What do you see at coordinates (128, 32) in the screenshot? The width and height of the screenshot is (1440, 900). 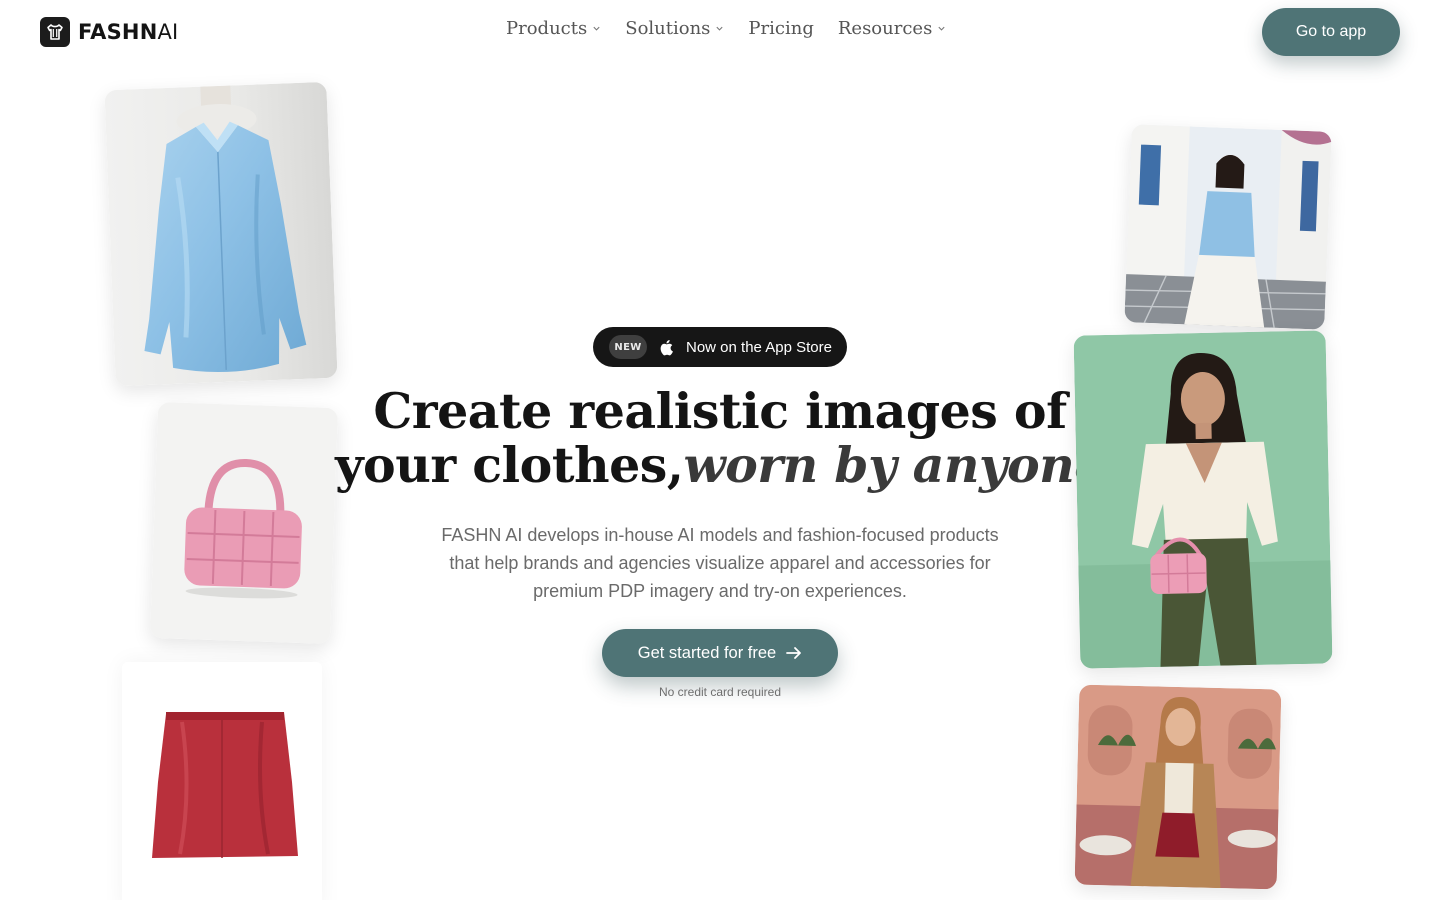 I see `brand-name: FASHNAI` at bounding box center [128, 32].